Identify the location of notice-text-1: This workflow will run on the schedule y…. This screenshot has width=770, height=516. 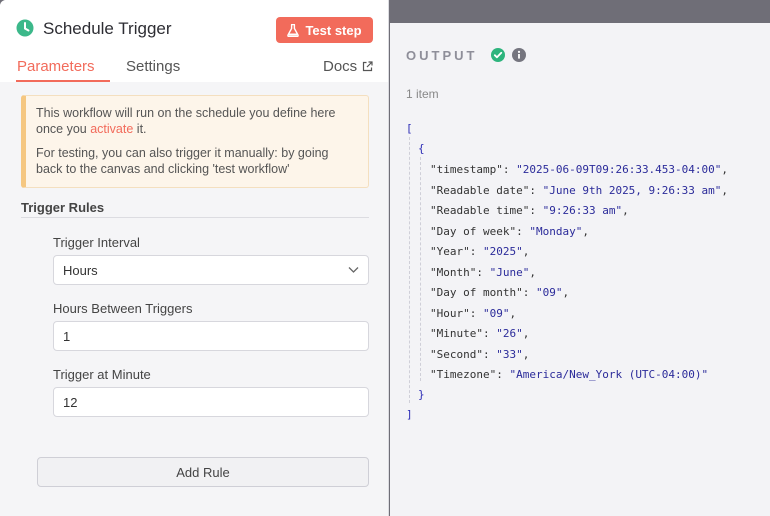
(197, 121).